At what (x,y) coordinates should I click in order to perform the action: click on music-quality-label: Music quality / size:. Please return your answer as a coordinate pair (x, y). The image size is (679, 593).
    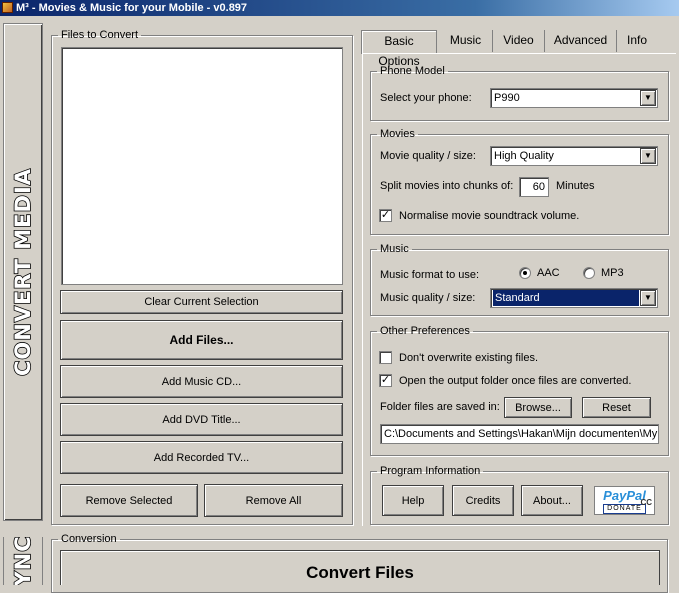
    Looking at the image, I should click on (428, 298).